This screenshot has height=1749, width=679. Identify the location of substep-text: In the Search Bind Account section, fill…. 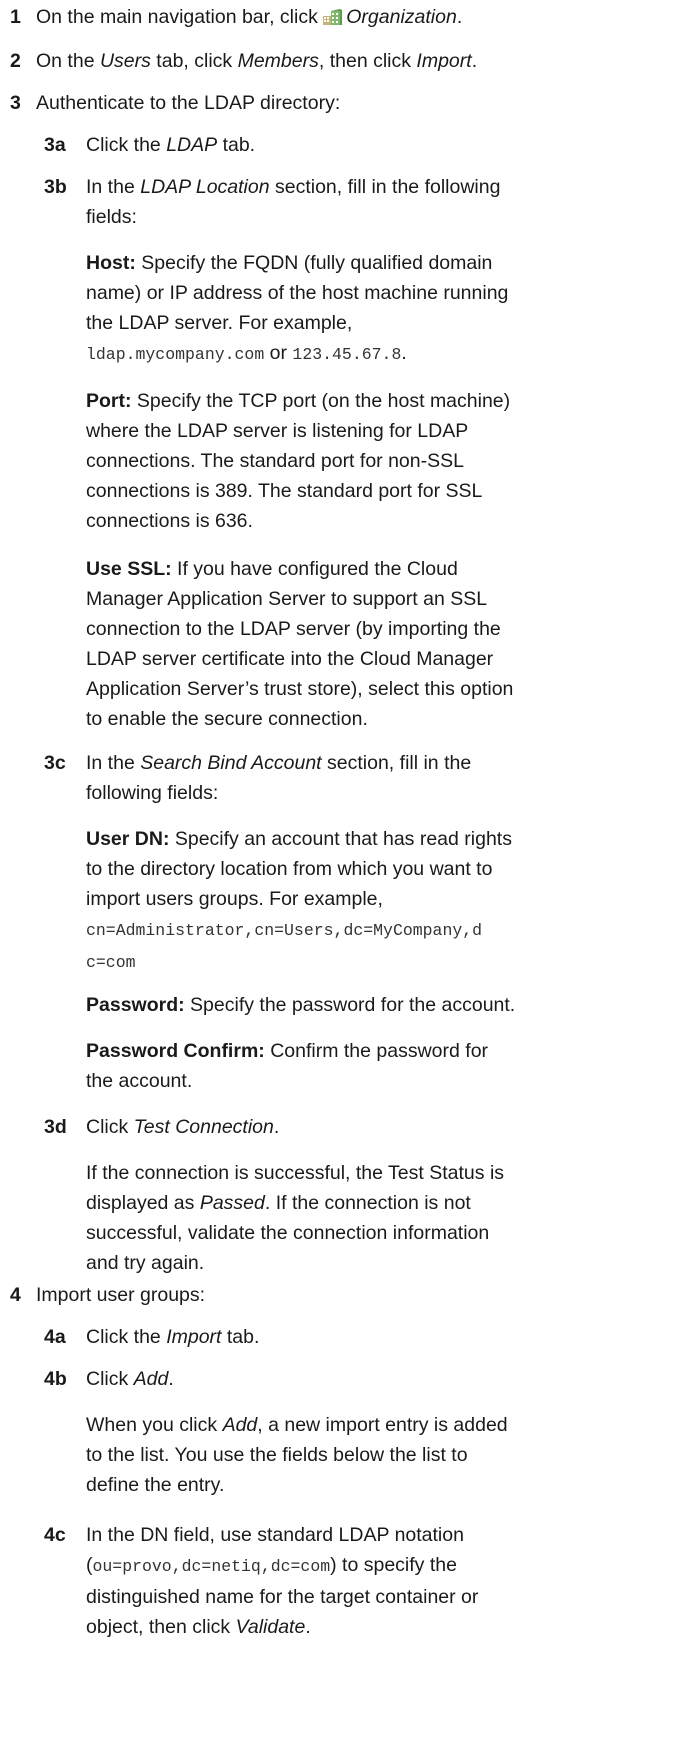
(279, 778).